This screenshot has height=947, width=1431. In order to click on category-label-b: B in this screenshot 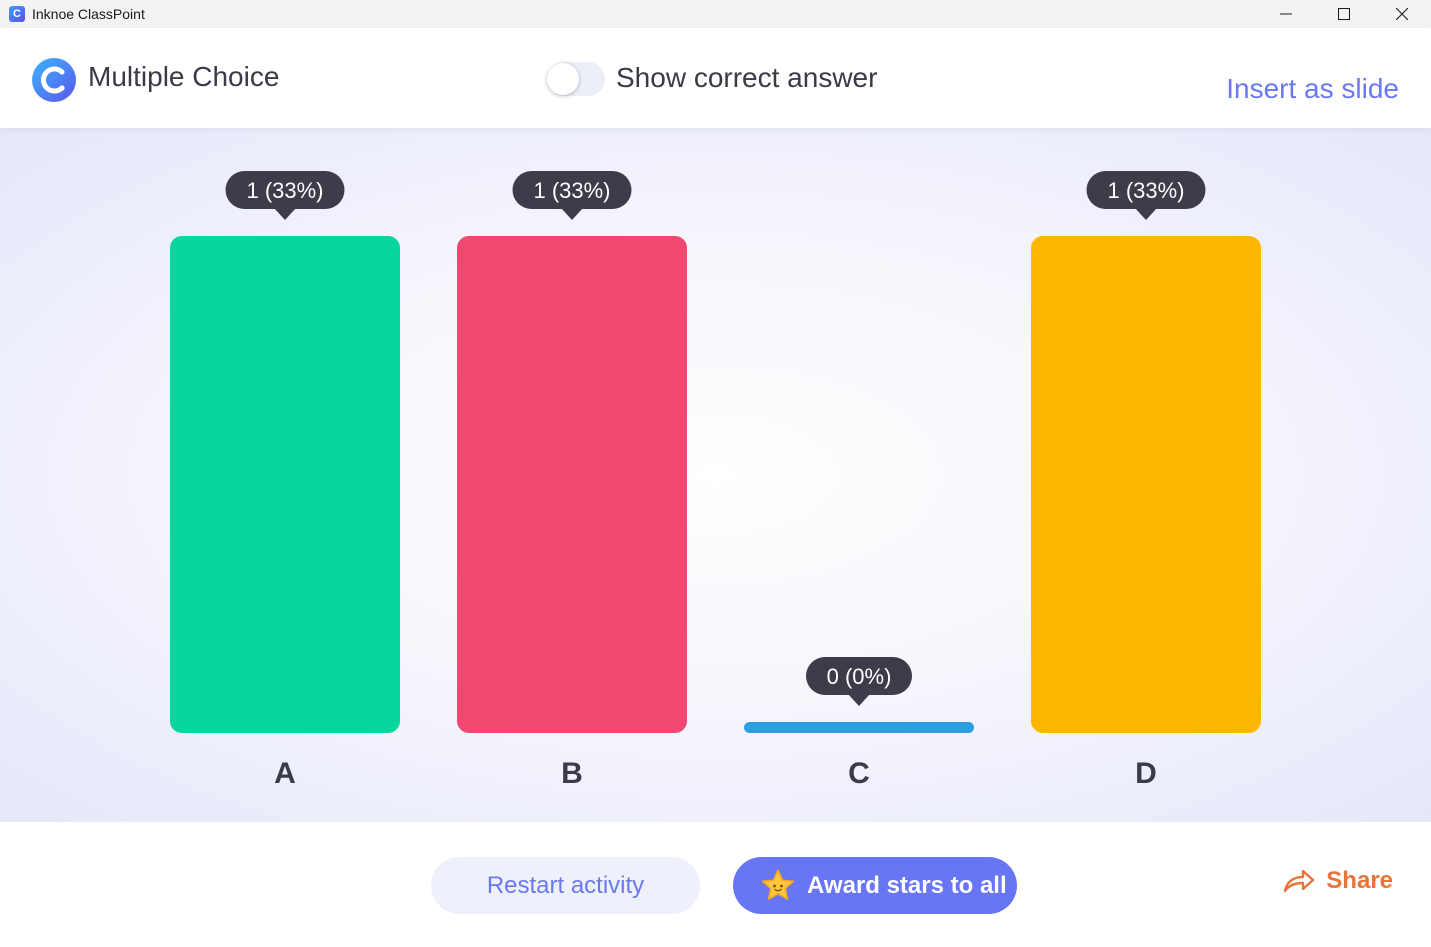, I will do `click(572, 773)`.